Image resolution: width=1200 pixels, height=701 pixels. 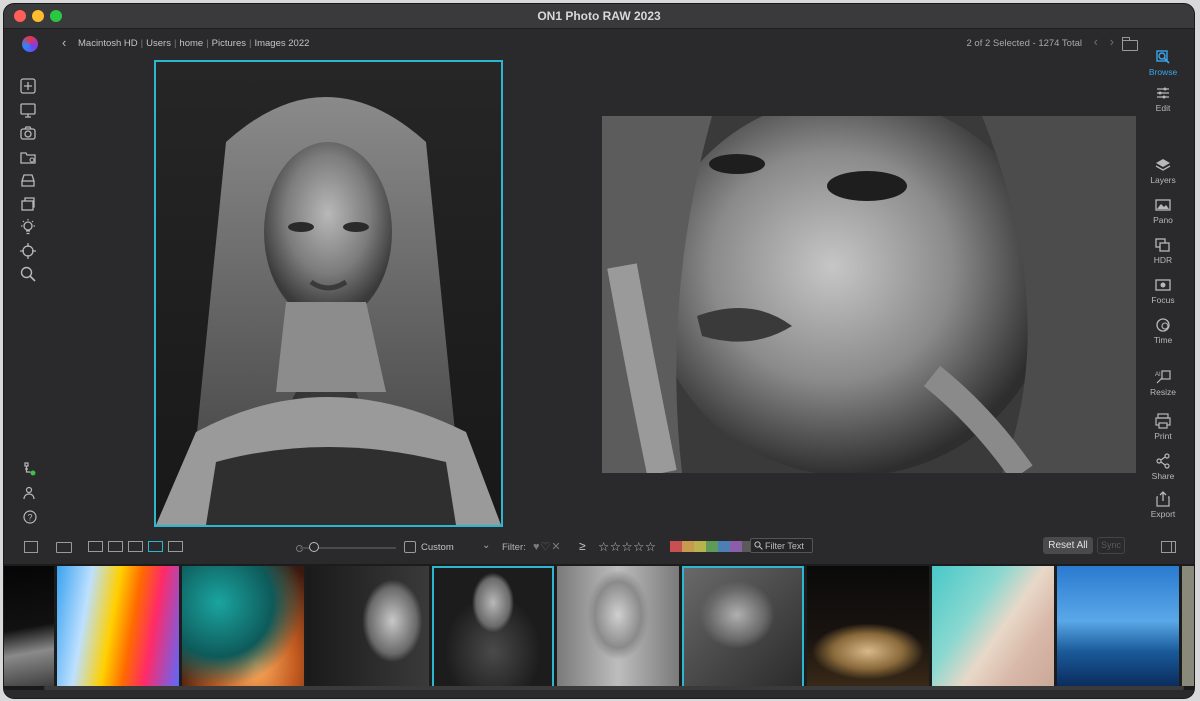 What do you see at coordinates (155, 546) in the screenshot?
I see `compare-view-icon` at bounding box center [155, 546].